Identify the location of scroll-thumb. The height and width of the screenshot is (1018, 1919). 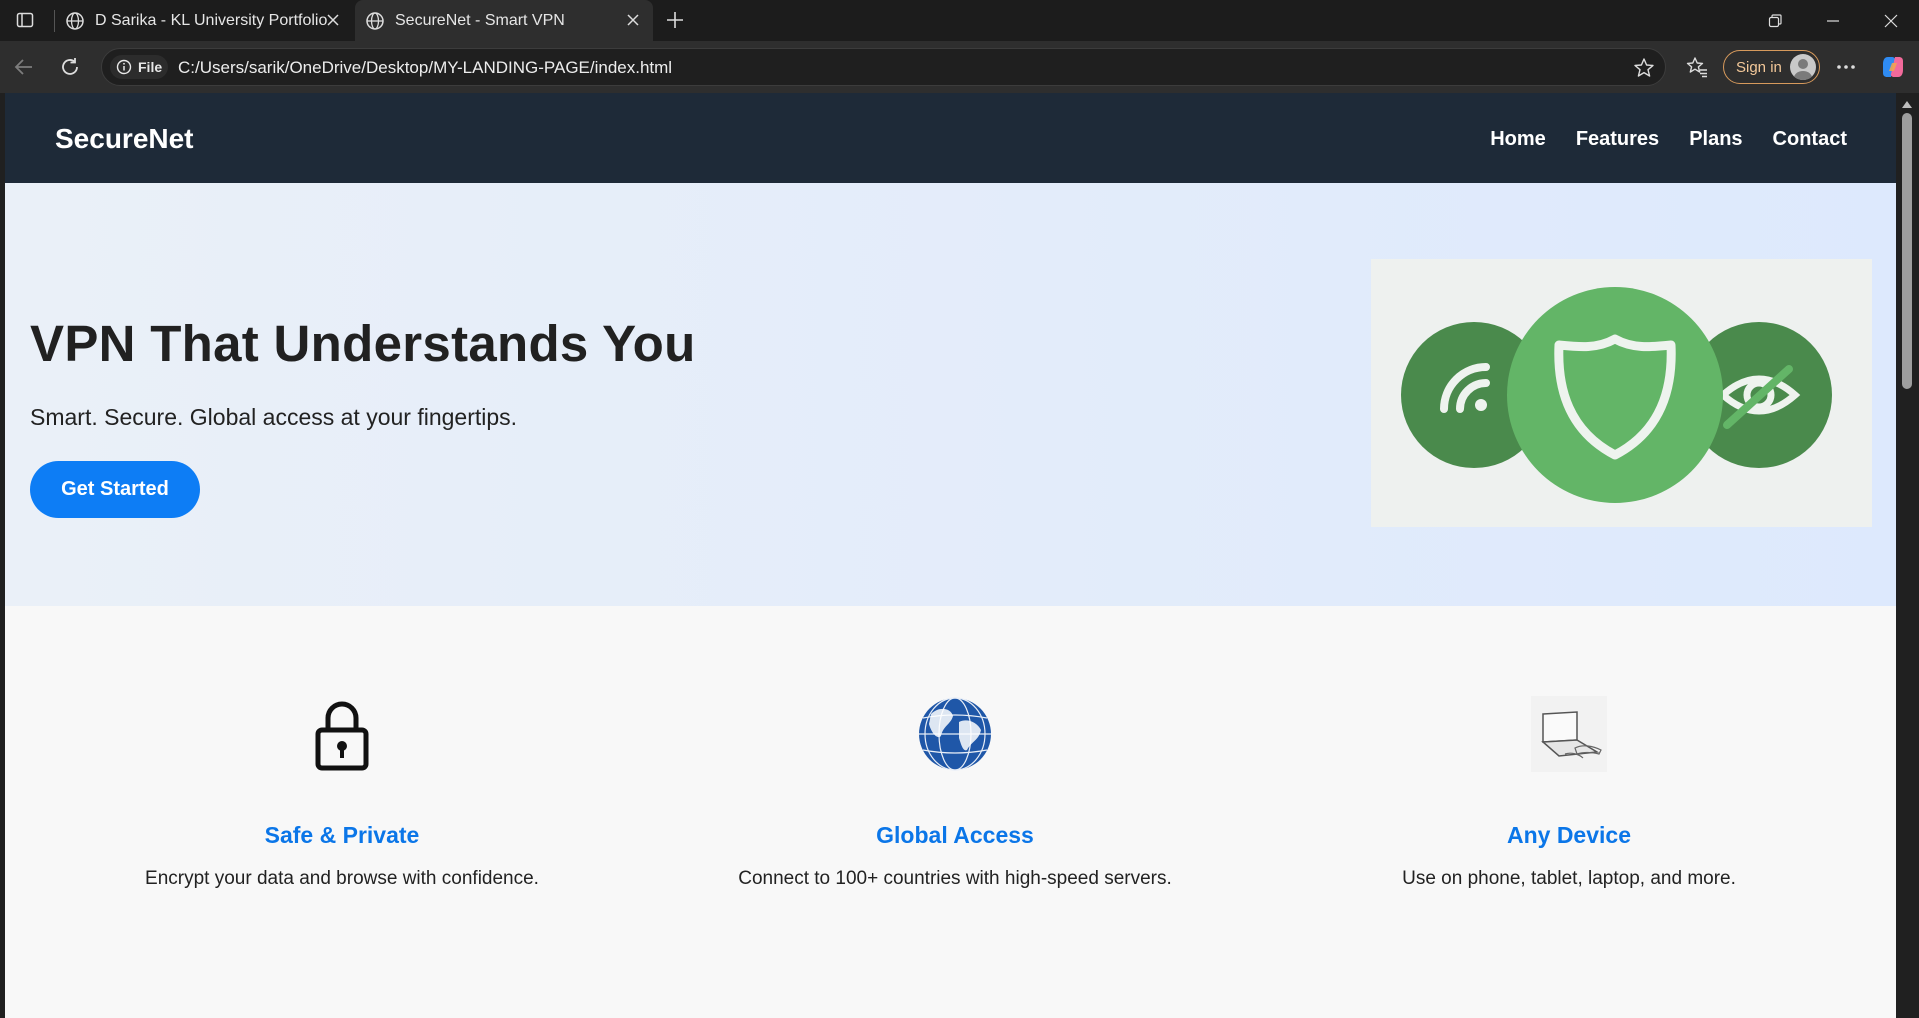
(1907, 251).